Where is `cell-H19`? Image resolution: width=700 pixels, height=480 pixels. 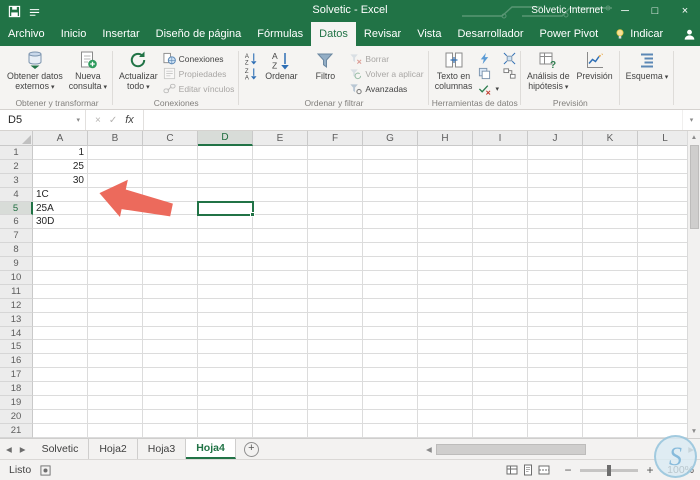
cell-H19 is located at coordinates (445, 403).